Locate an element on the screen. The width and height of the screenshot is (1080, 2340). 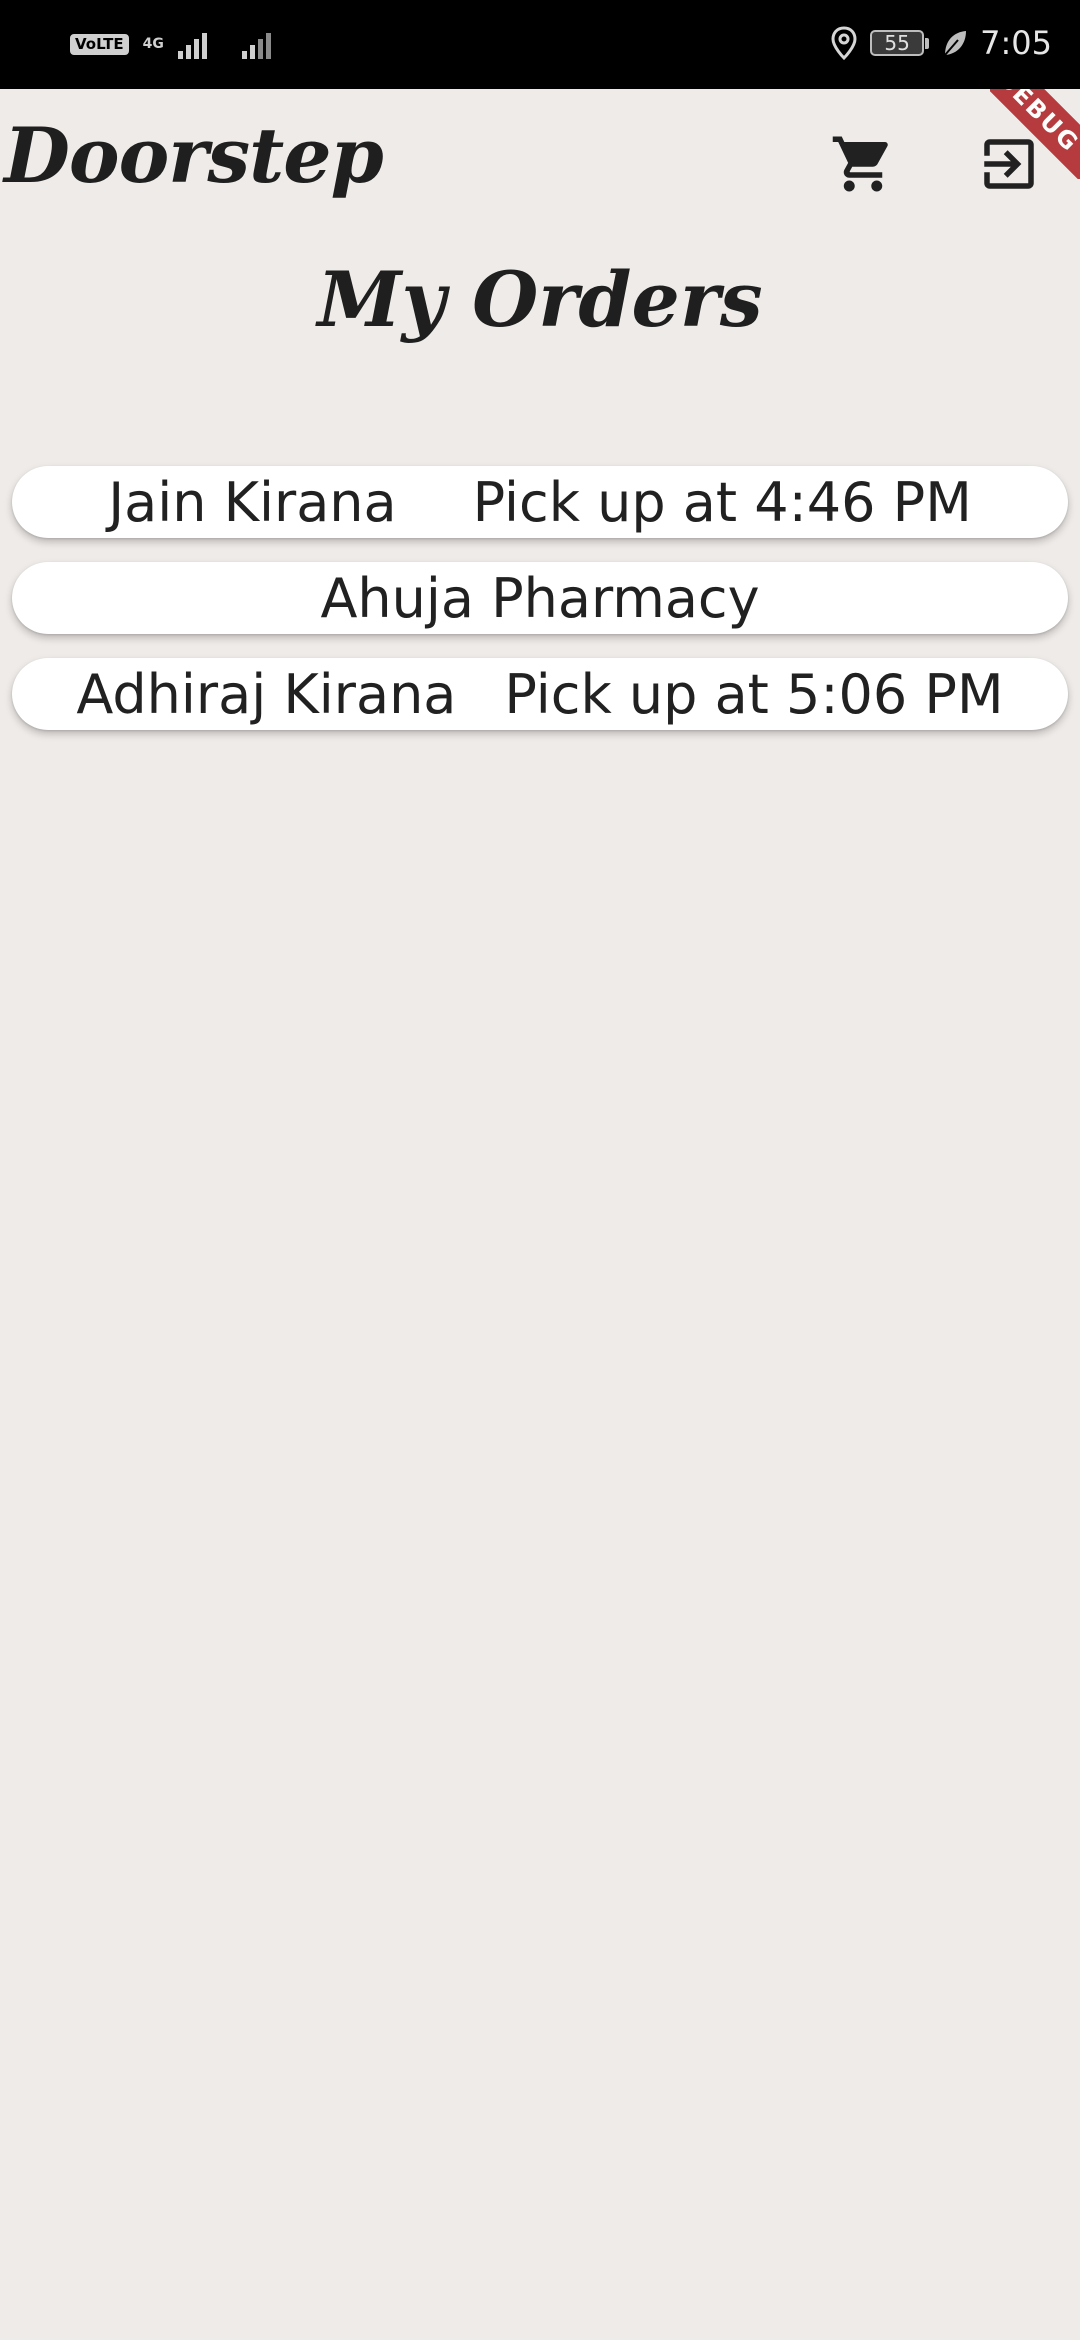
cart-icon is located at coordinates (860, 164).